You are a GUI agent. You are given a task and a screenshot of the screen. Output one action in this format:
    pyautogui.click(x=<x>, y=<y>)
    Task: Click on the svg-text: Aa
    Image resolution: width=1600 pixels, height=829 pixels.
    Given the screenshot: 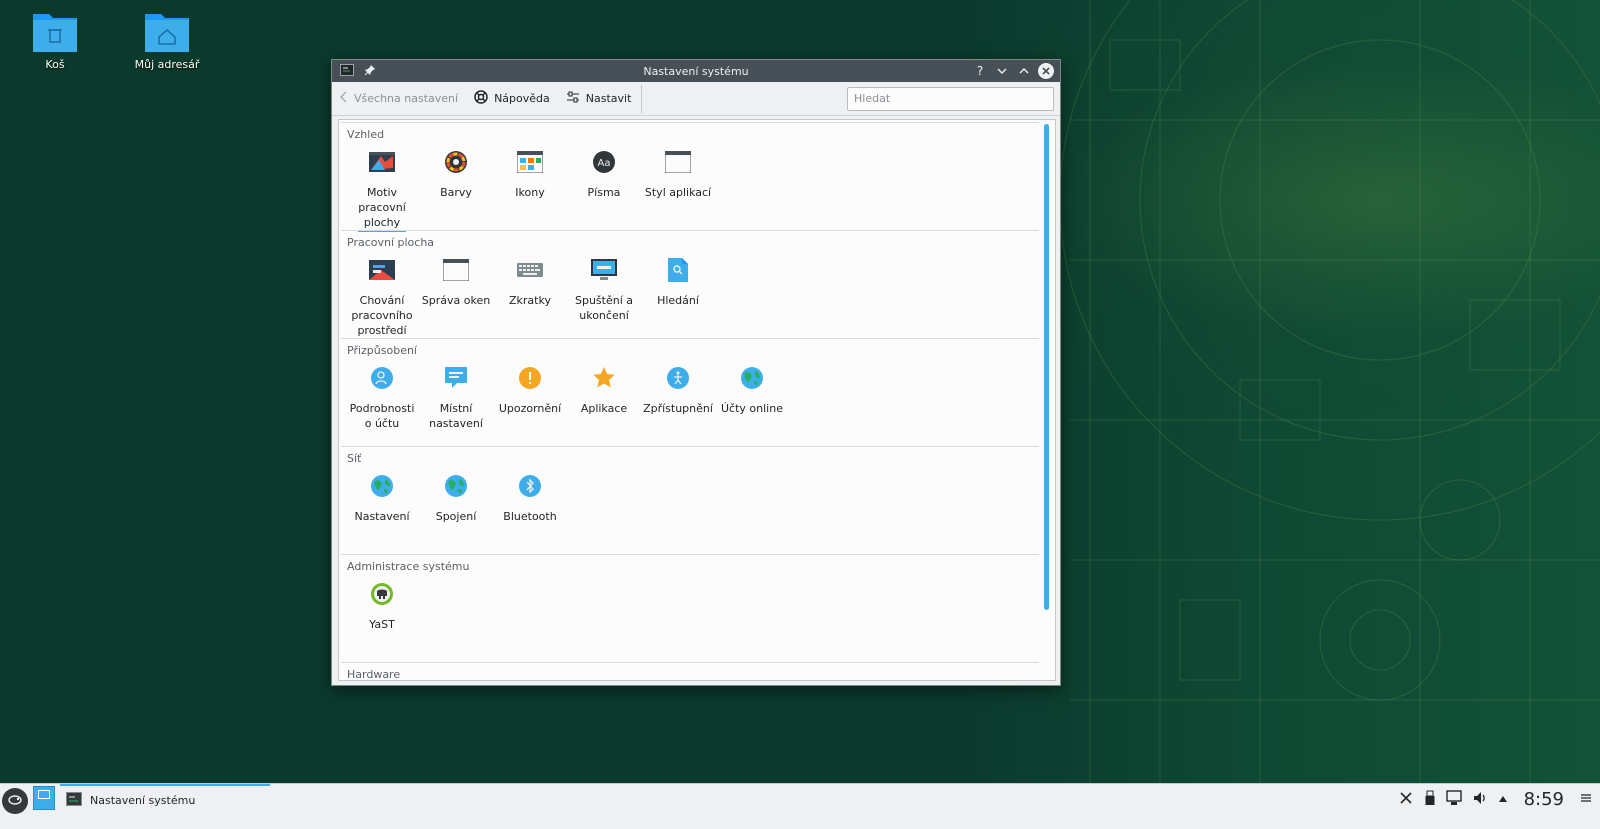 What is the action you would take?
    pyautogui.click(x=604, y=163)
    